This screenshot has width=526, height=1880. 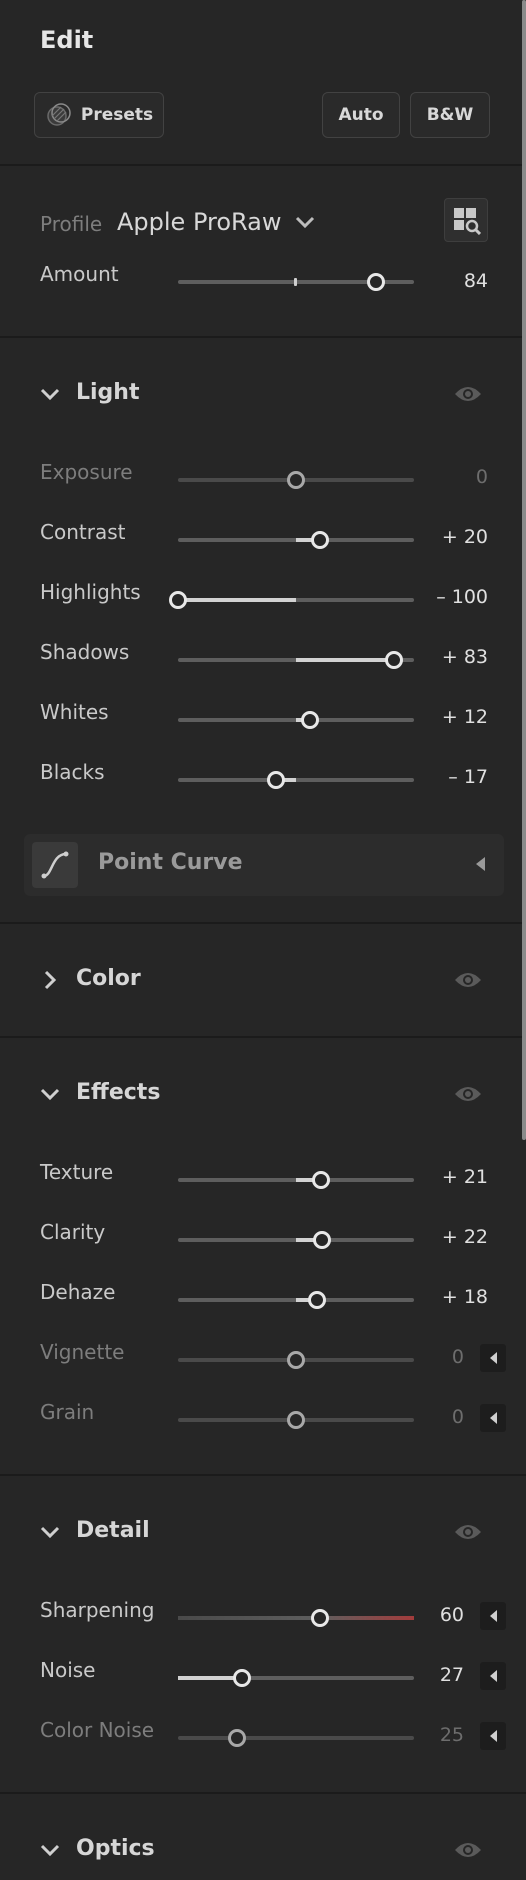 I want to click on whites-slider, so click(x=296, y=720).